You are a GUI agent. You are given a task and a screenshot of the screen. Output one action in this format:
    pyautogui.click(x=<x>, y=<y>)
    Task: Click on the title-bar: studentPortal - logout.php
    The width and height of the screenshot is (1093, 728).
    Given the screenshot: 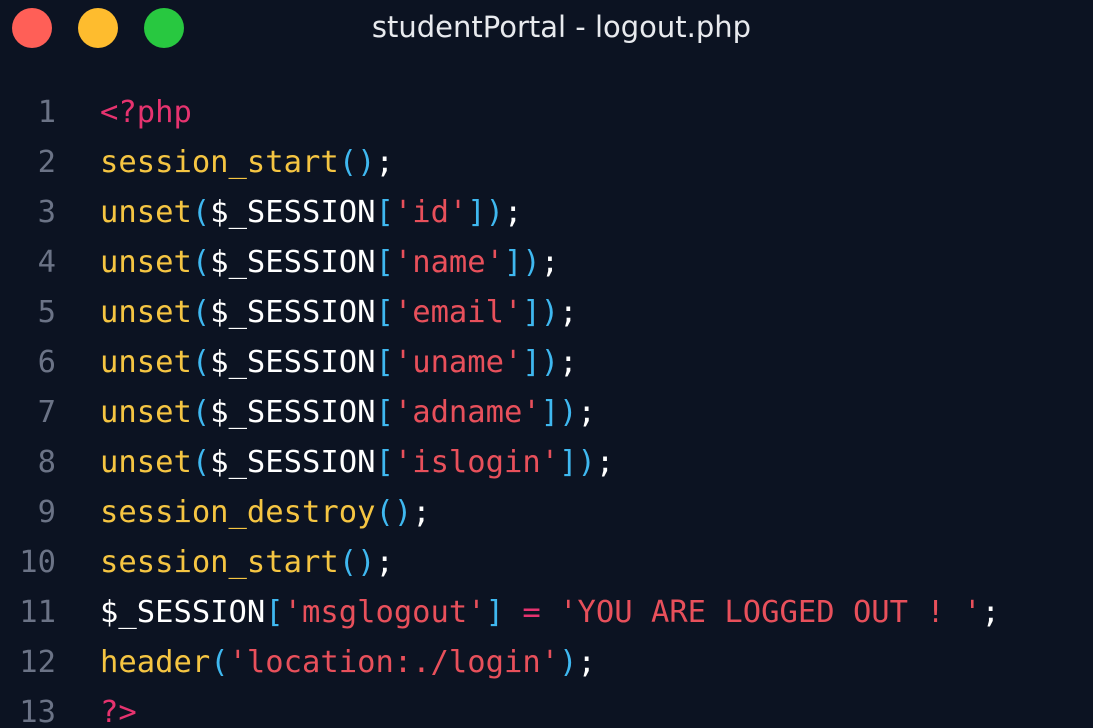 What is the action you would take?
    pyautogui.click(x=546, y=30)
    